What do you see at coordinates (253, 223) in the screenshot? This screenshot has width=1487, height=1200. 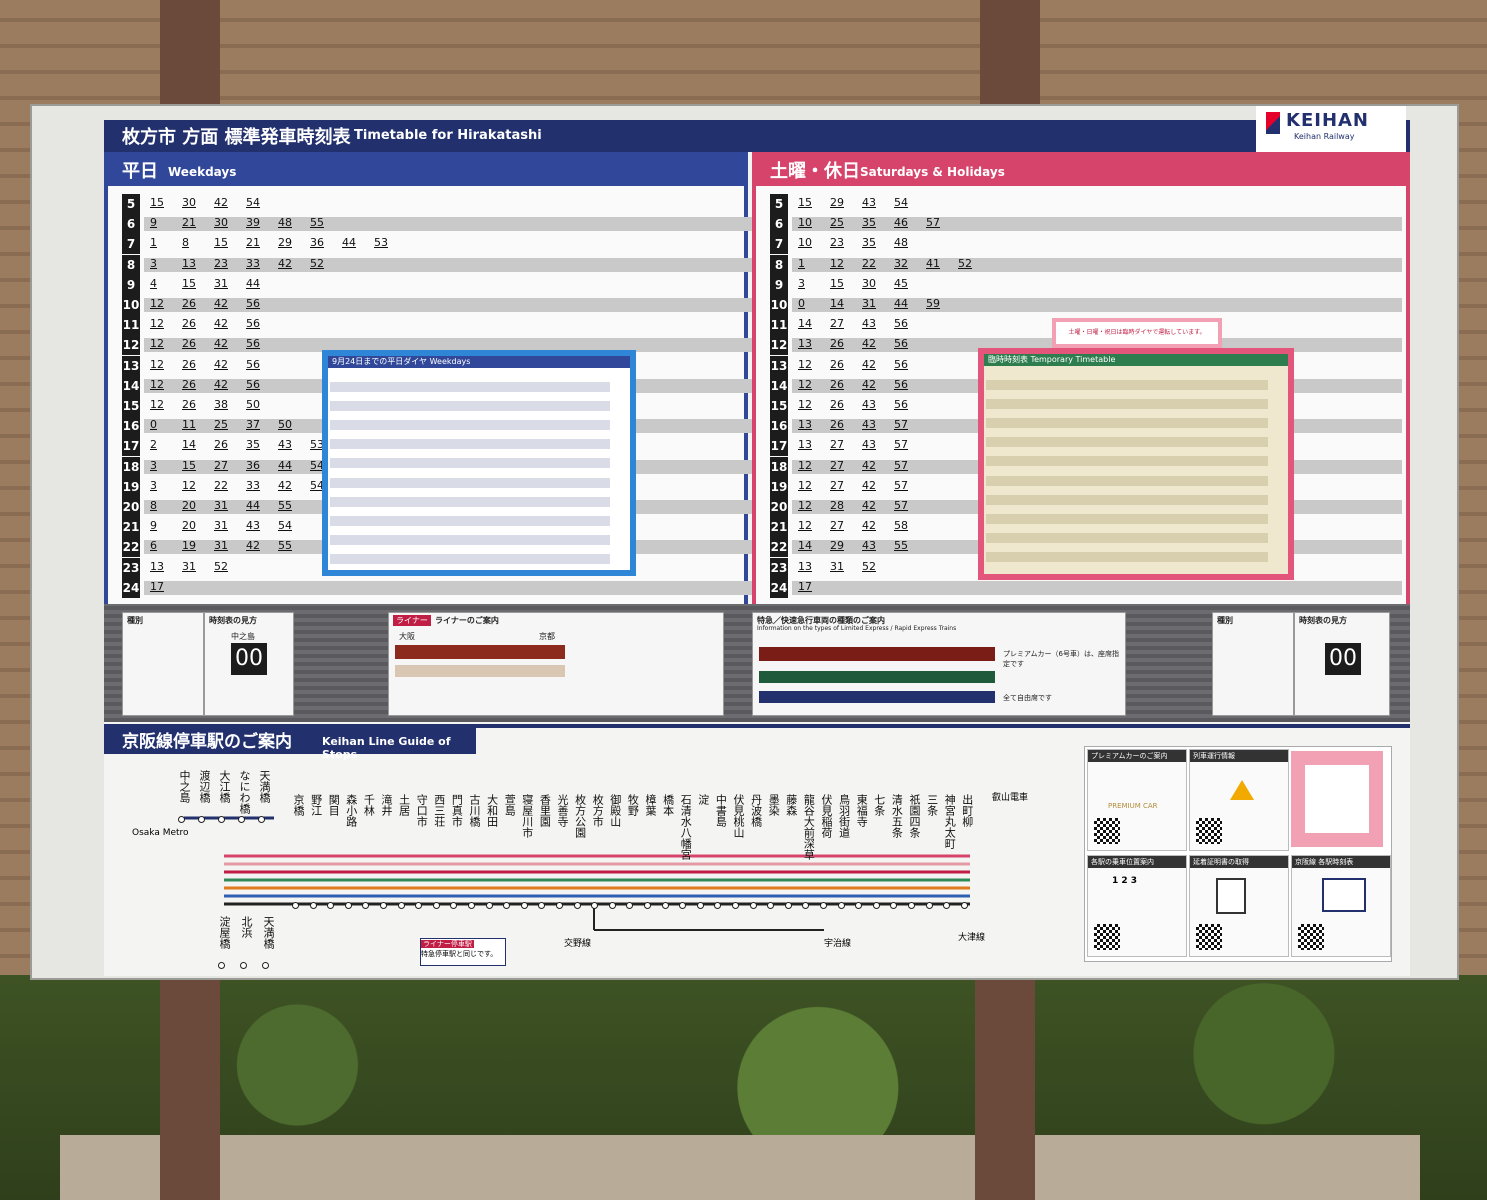 I see `minute-cell: 39` at bounding box center [253, 223].